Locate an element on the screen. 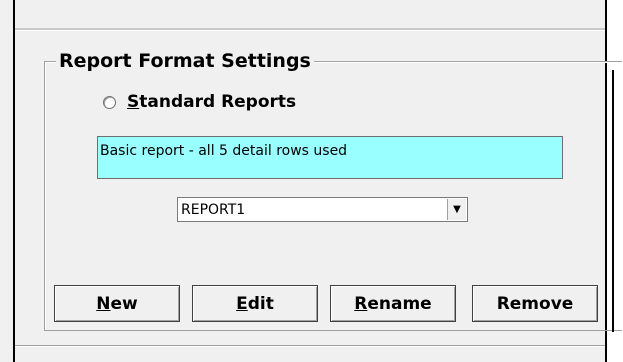  top-separator-highlight is located at coordinates (310, 30).